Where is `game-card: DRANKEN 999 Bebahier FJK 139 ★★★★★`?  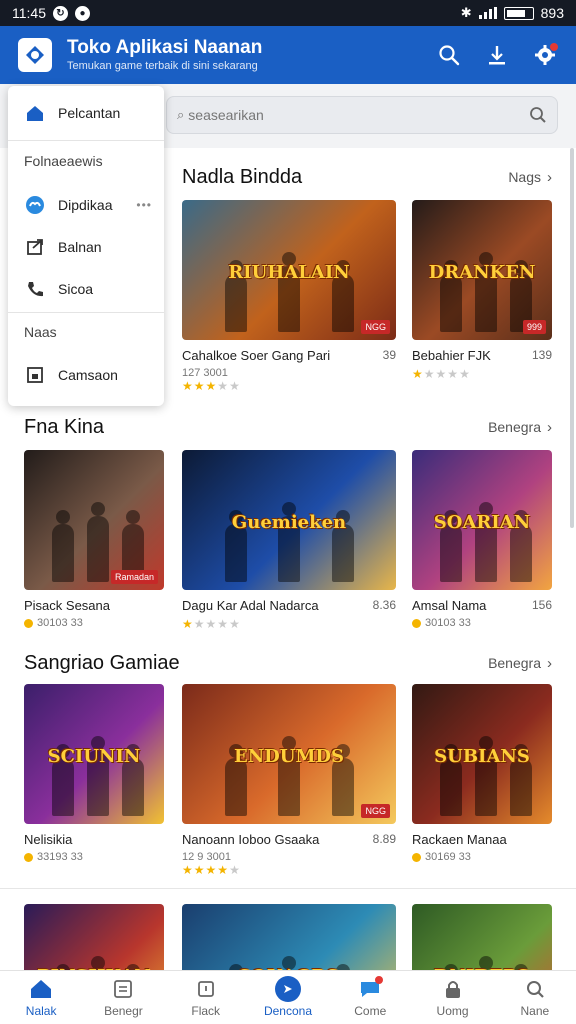 game-card: DRANKEN 999 Bebahier FJK 139 ★★★★★ is located at coordinates (482, 290).